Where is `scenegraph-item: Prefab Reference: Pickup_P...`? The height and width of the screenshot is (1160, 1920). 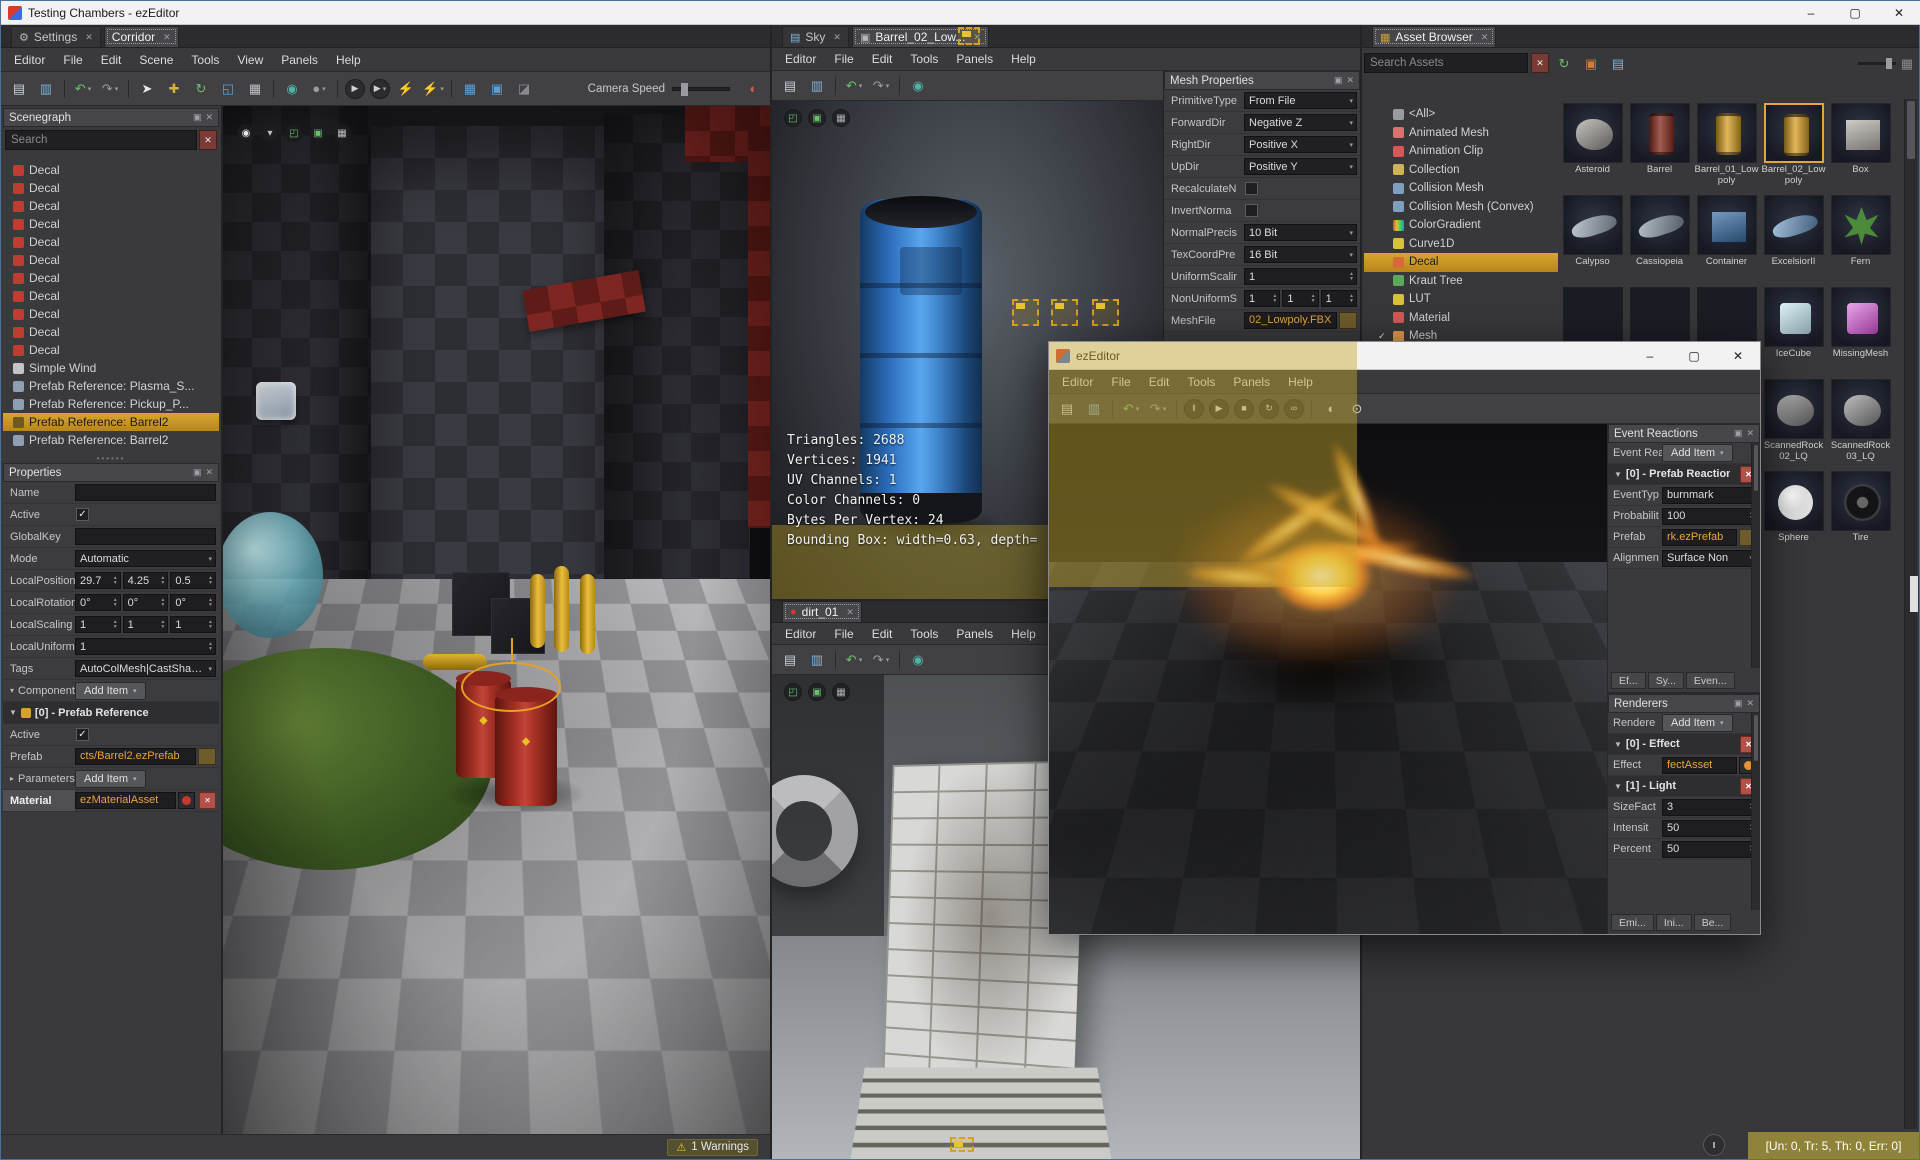 scenegraph-item: Prefab Reference: Pickup_P... is located at coordinates (111, 404).